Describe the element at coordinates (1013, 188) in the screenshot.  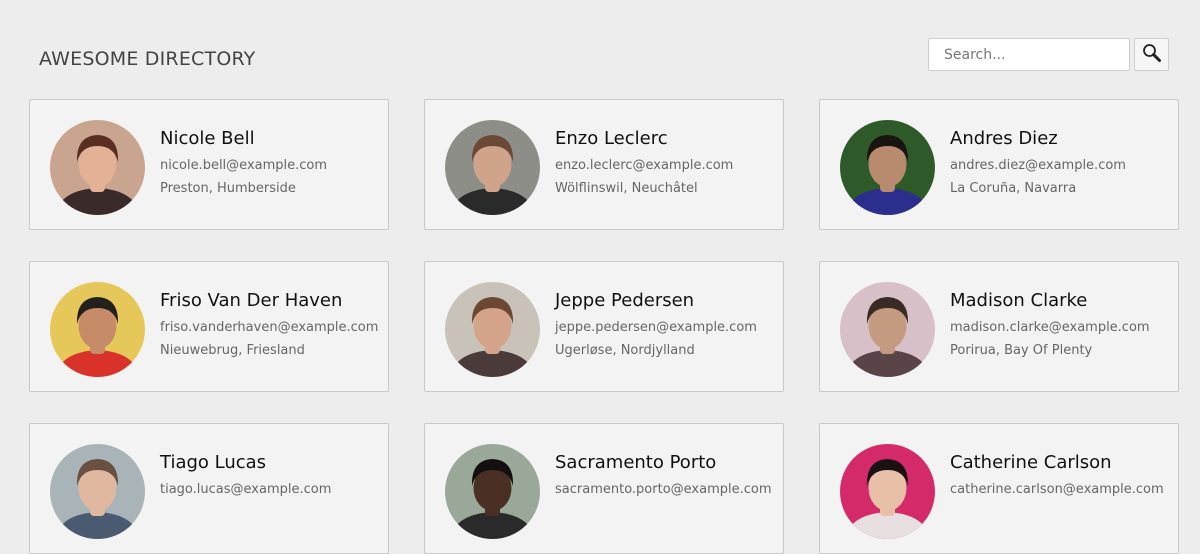
I see `person-location: La Coruña, Navarra` at that location.